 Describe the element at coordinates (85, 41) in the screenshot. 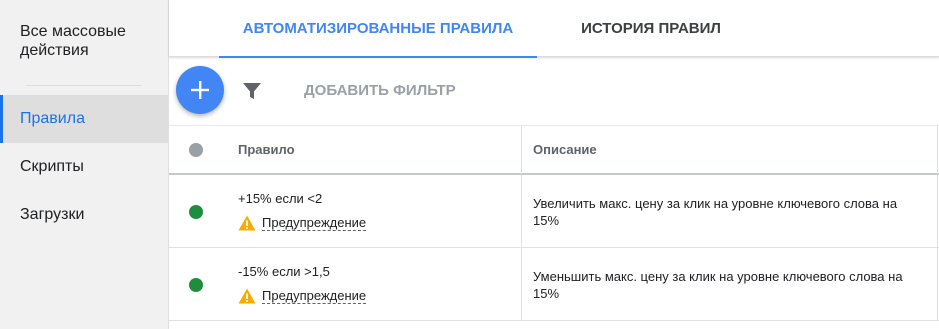

I see `sidebar-all-bulk-actions: Все массовые действия` at that location.